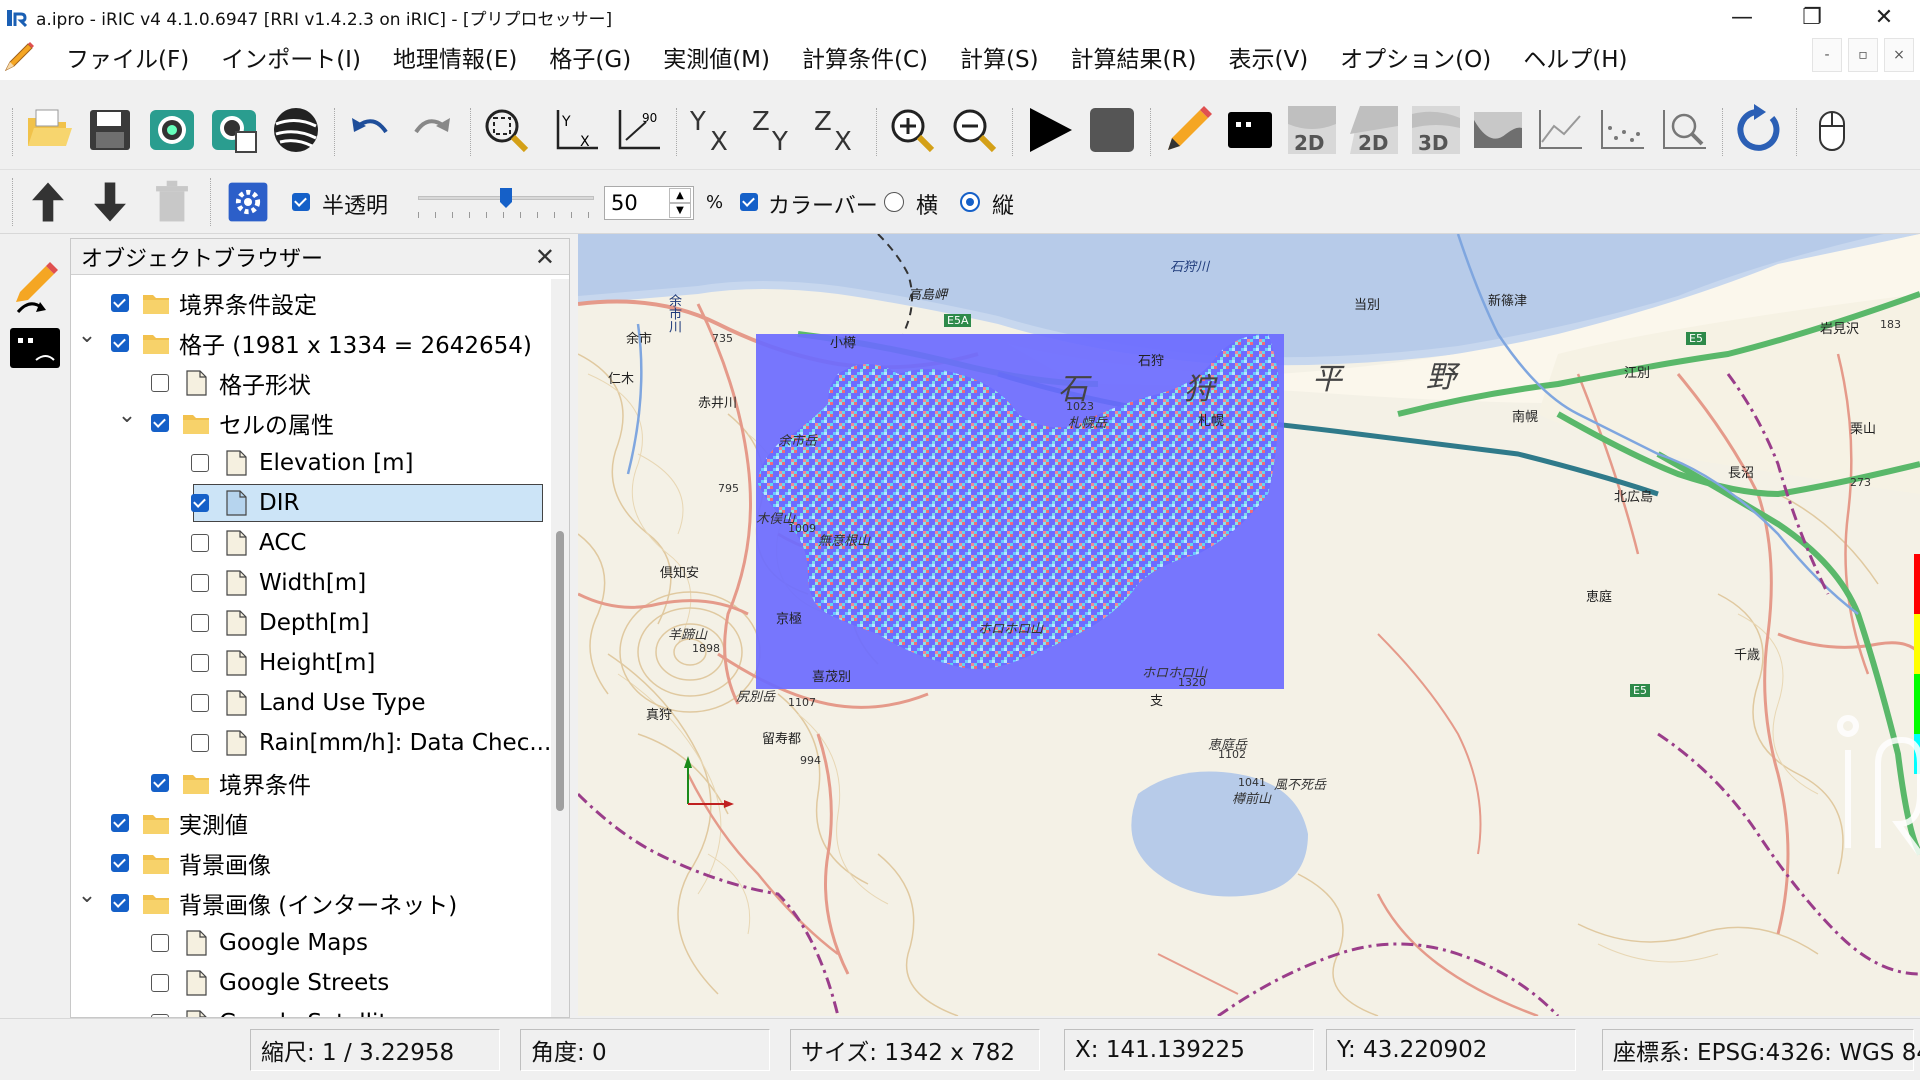  Describe the element at coordinates (301, 202) in the screenshot. I see `transparency-checkbox` at that location.